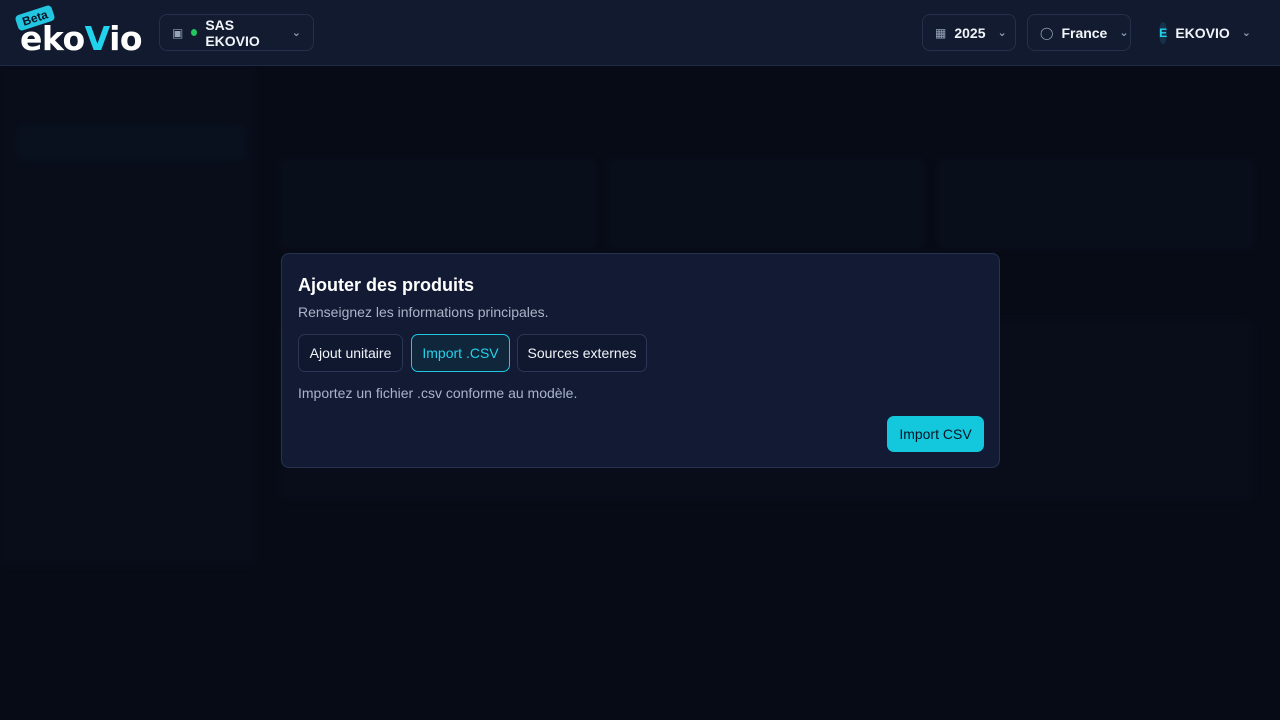 This screenshot has height=720, width=1280. I want to click on user-menu: E EKOVIO ⌄, so click(1205, 32).